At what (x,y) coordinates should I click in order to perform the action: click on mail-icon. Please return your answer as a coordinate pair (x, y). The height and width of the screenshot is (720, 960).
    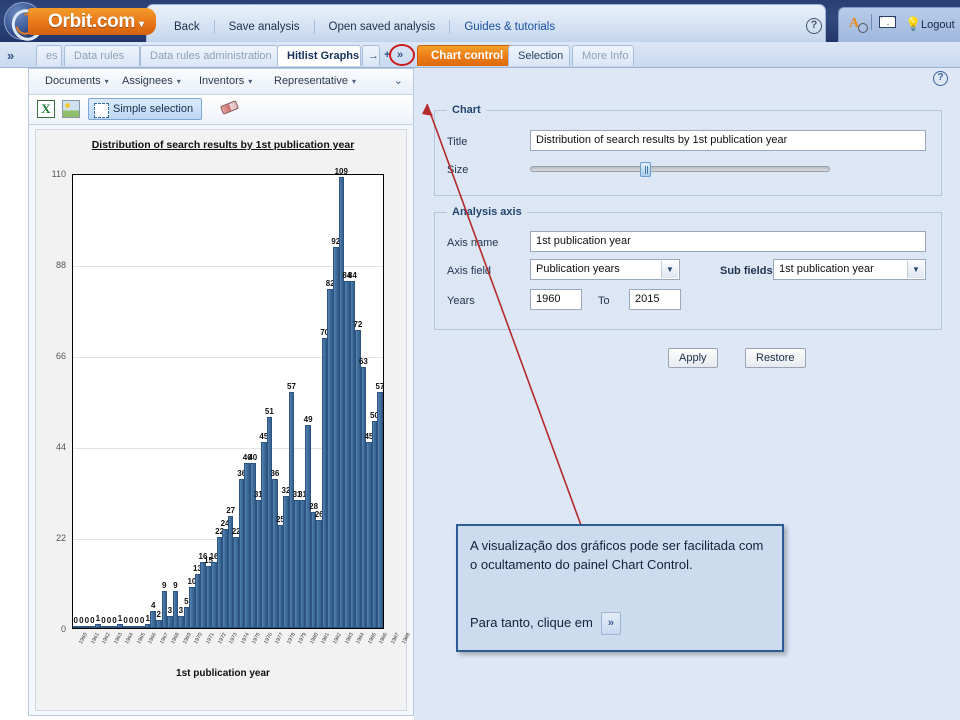
    Looking at the image, I should click on (887, 22).